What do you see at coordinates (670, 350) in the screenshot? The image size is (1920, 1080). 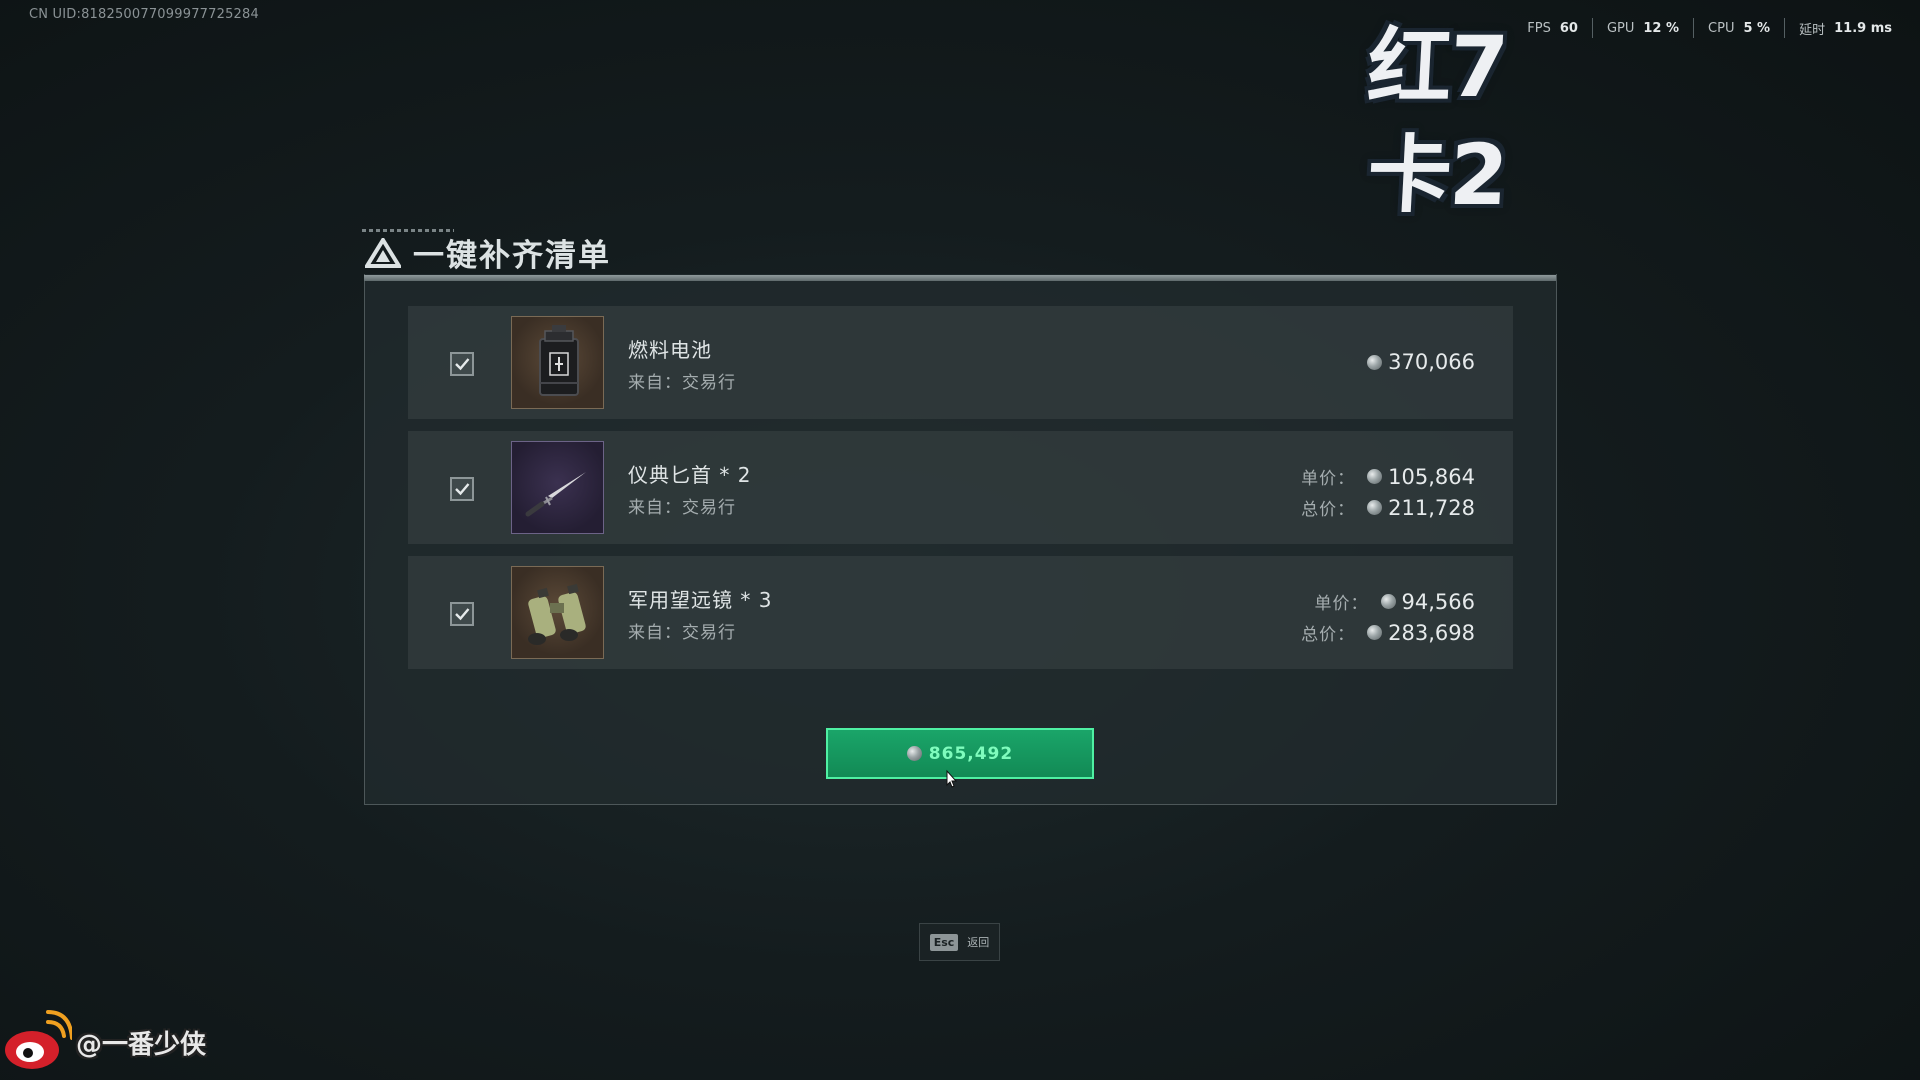 I see `item-name: 燃料电池` at bounding box center [670, 350].